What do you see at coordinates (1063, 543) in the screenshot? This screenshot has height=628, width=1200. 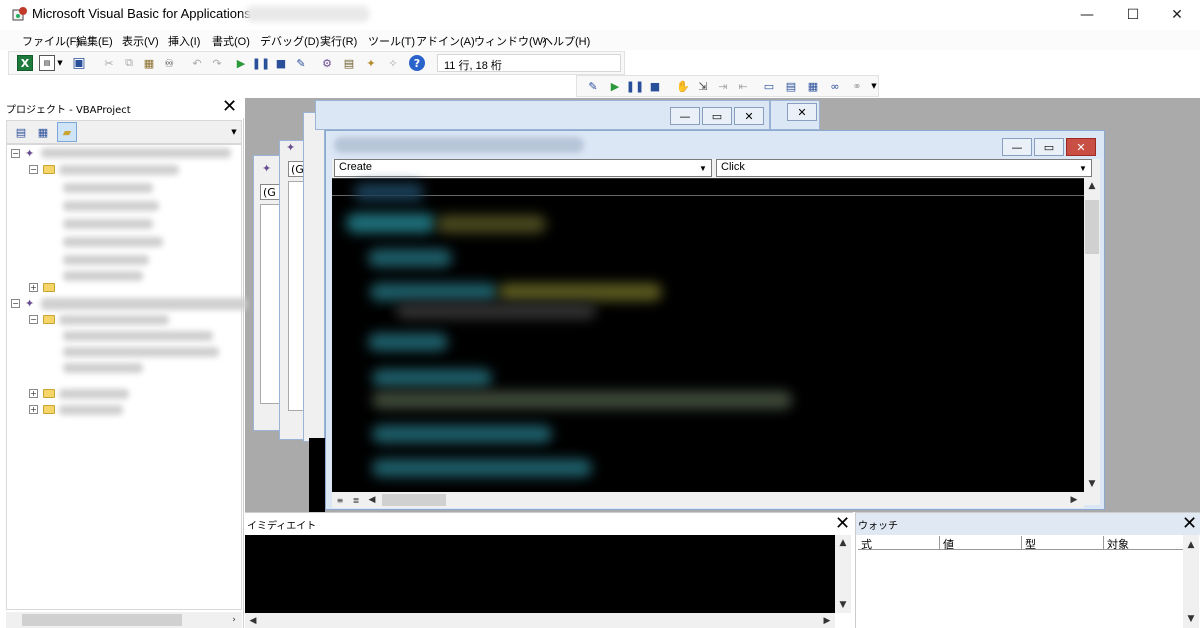 I see `watch-column-type: 型` at bounding box center [1063, 543].